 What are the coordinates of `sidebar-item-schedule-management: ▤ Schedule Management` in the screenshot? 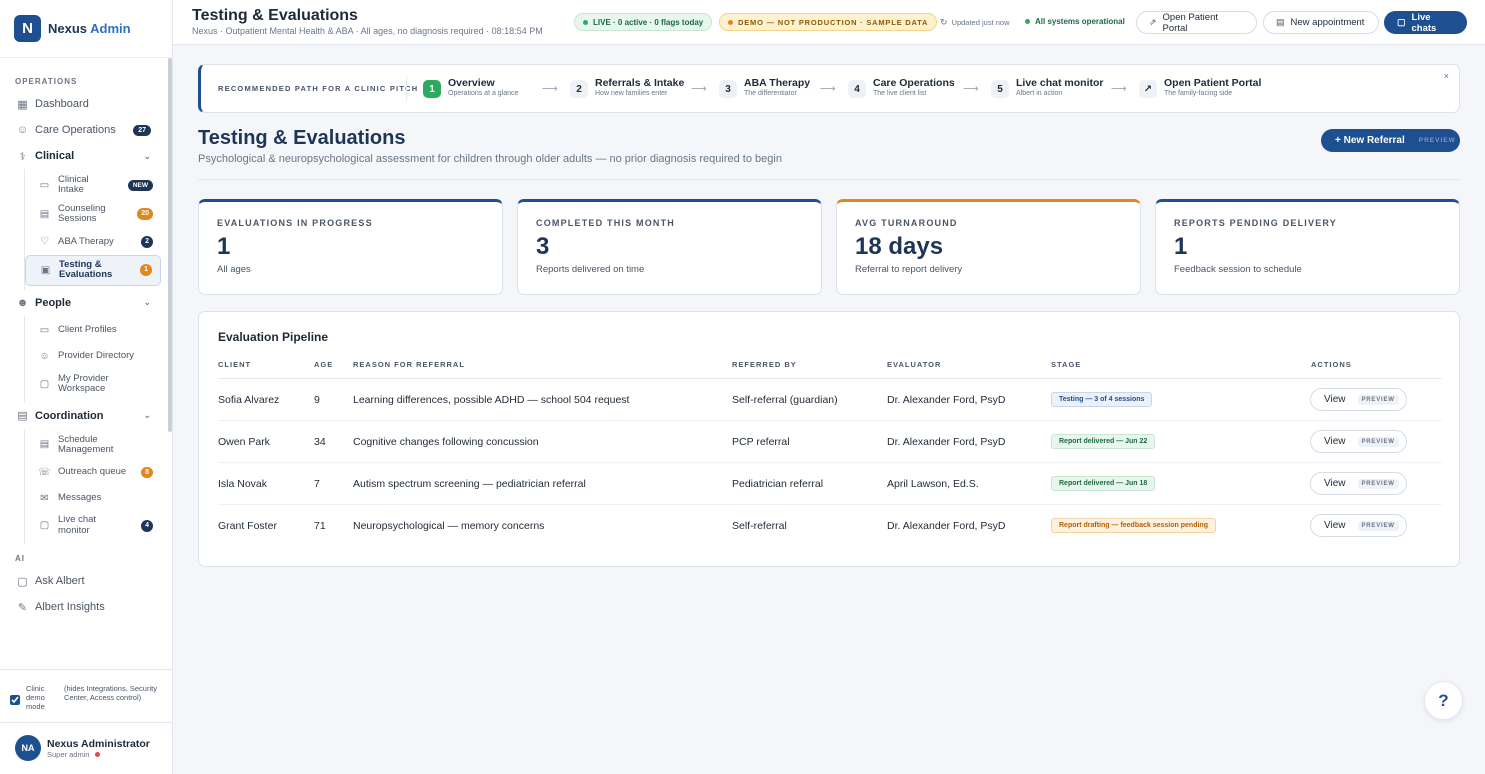 It's located at (93, 445).